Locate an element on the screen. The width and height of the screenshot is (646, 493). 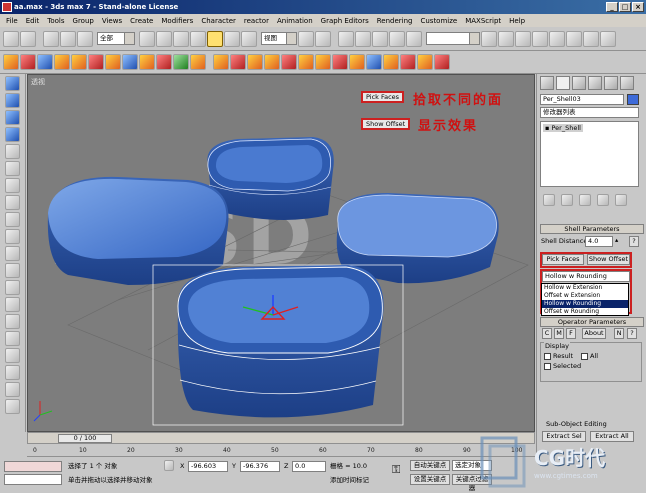
angle-snap-icon is located at coordinates (363, 38).